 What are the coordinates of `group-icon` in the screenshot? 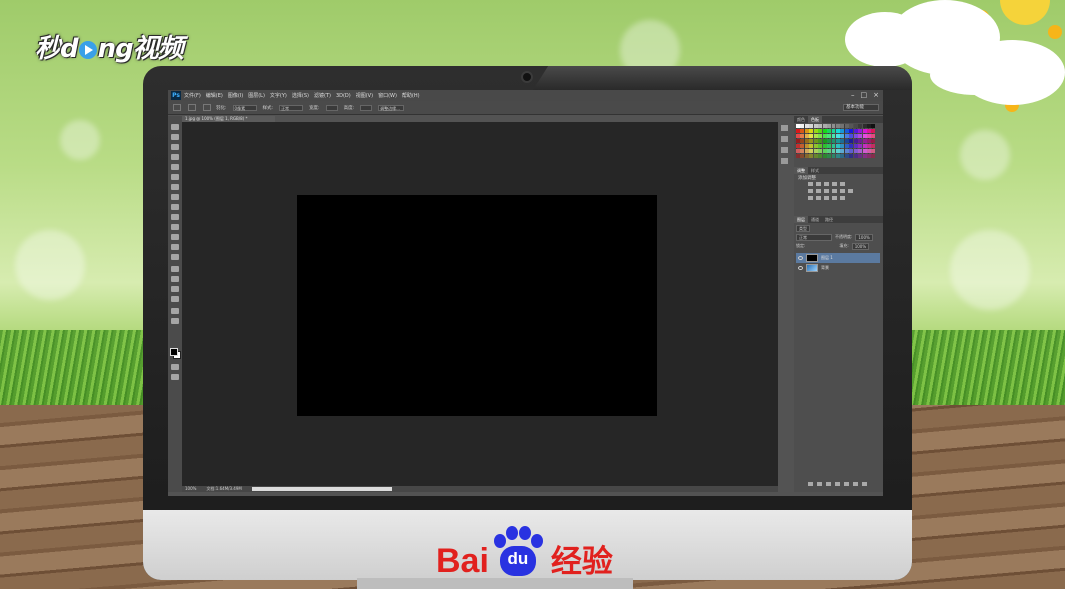 It's located at (846, 484).